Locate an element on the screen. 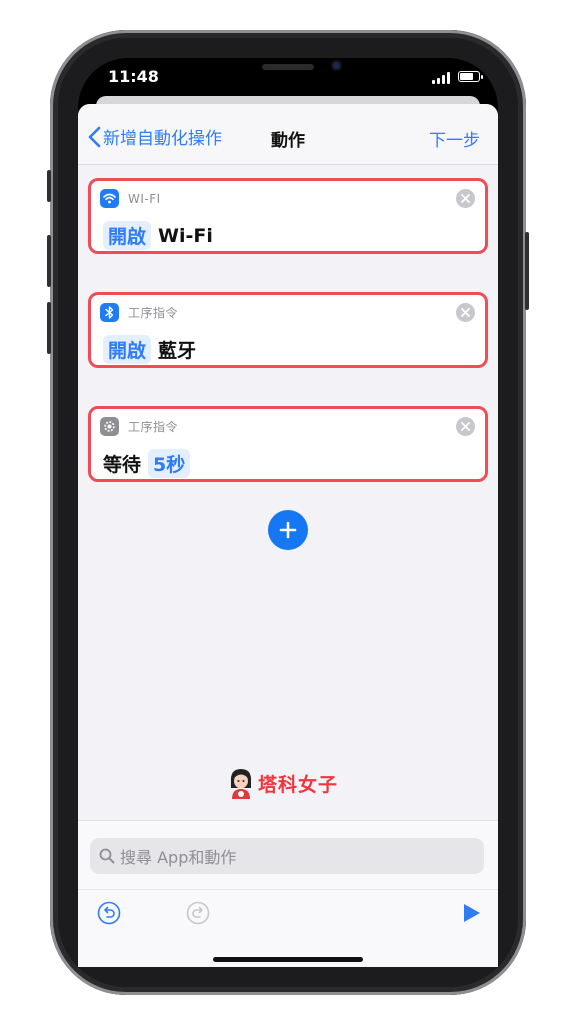 Image resolution: width=576 pixels, height=1024 pixels. plus-icon is located at coordinates (288, 530).